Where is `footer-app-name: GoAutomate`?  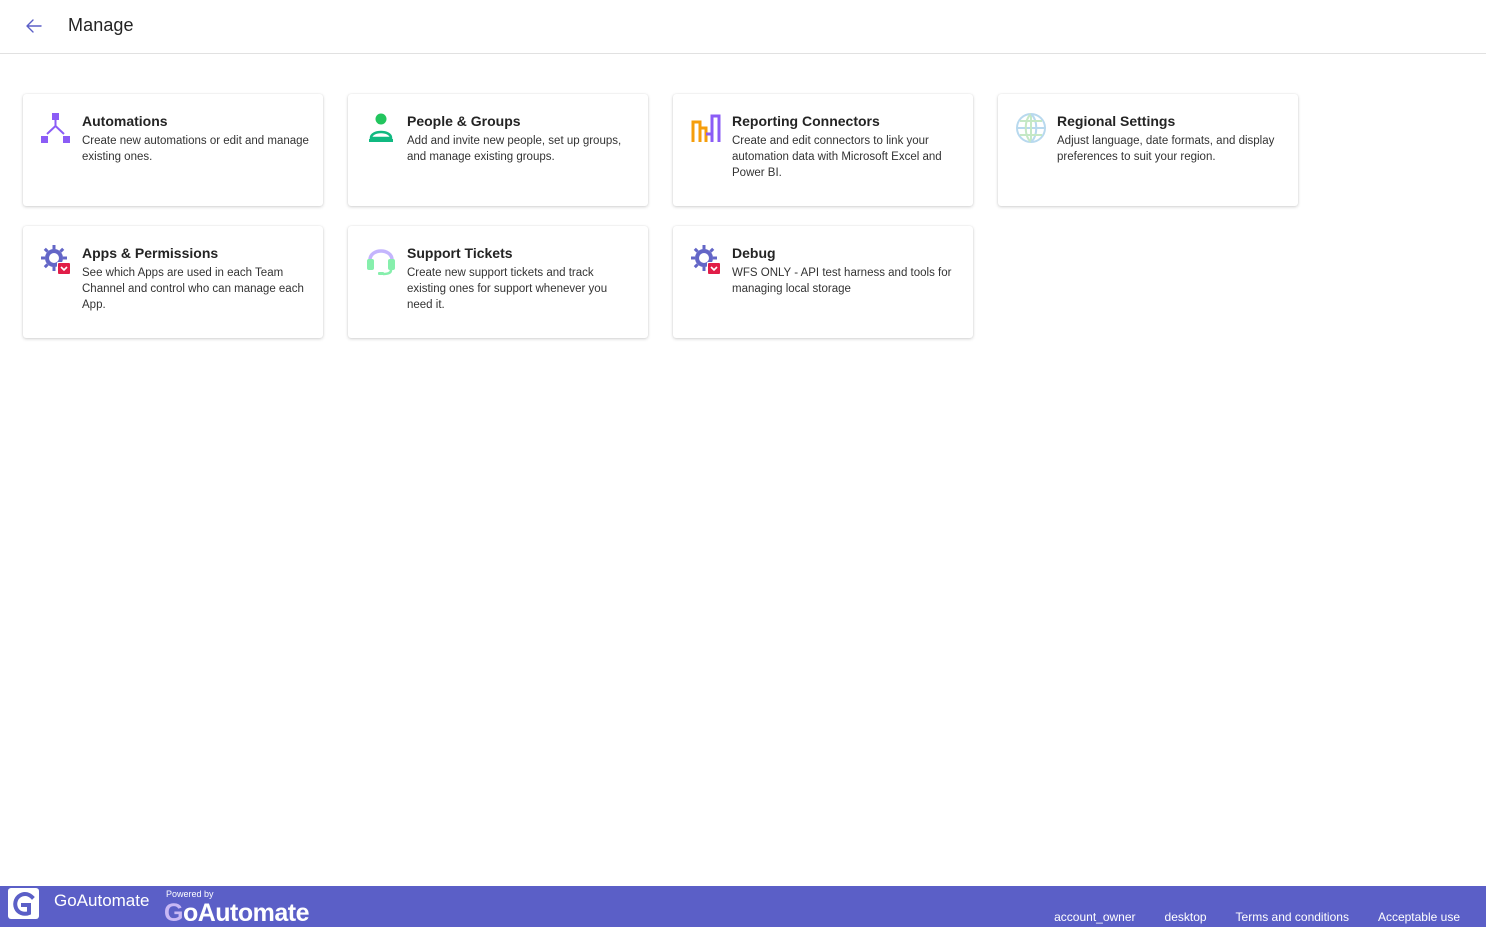 footer-app-name: GoAutomate is located at coordinates (102, 900).